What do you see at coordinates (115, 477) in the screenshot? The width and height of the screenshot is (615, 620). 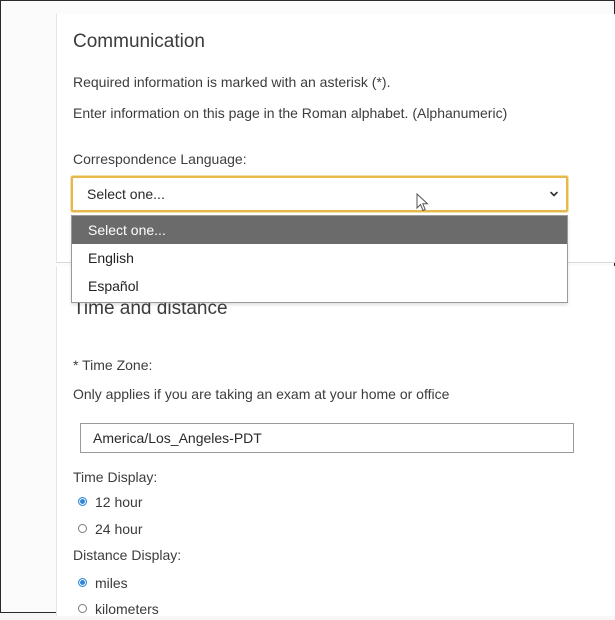 I see `time-display-label: Time Display:` at bounding box center [115, 477].